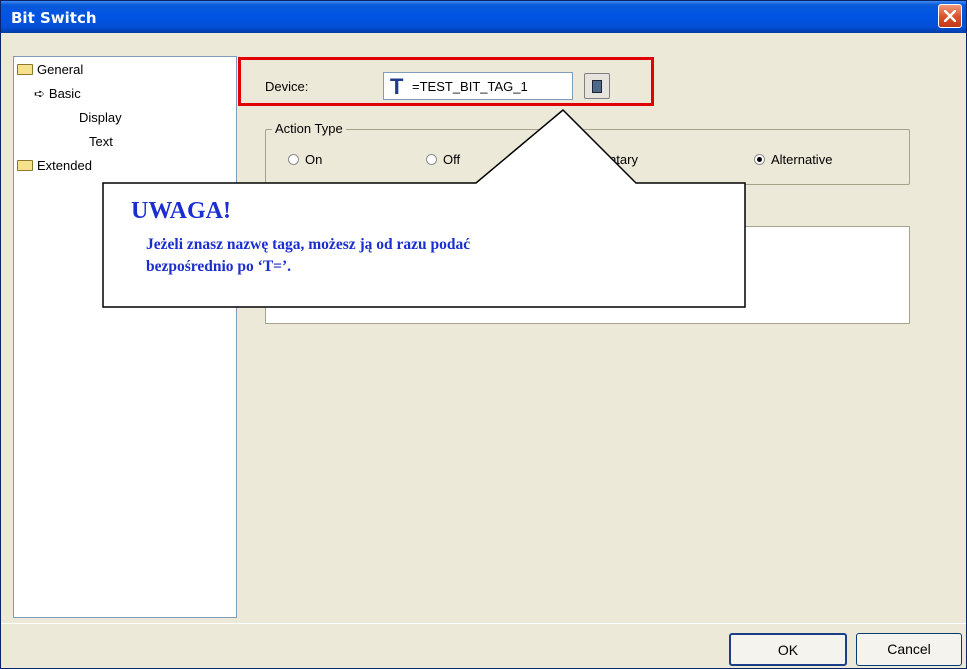 This screenshot has height=669, width=967. I want to click on close-button, so click(950, 16).